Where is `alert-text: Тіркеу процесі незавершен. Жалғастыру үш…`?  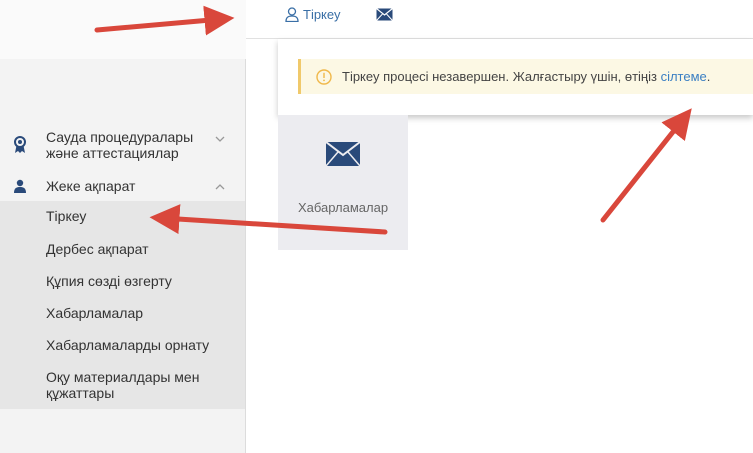
alert-text: Тіркеу процесі незавершен. Жалғастыру үш… is located at coordinates (526, 76).